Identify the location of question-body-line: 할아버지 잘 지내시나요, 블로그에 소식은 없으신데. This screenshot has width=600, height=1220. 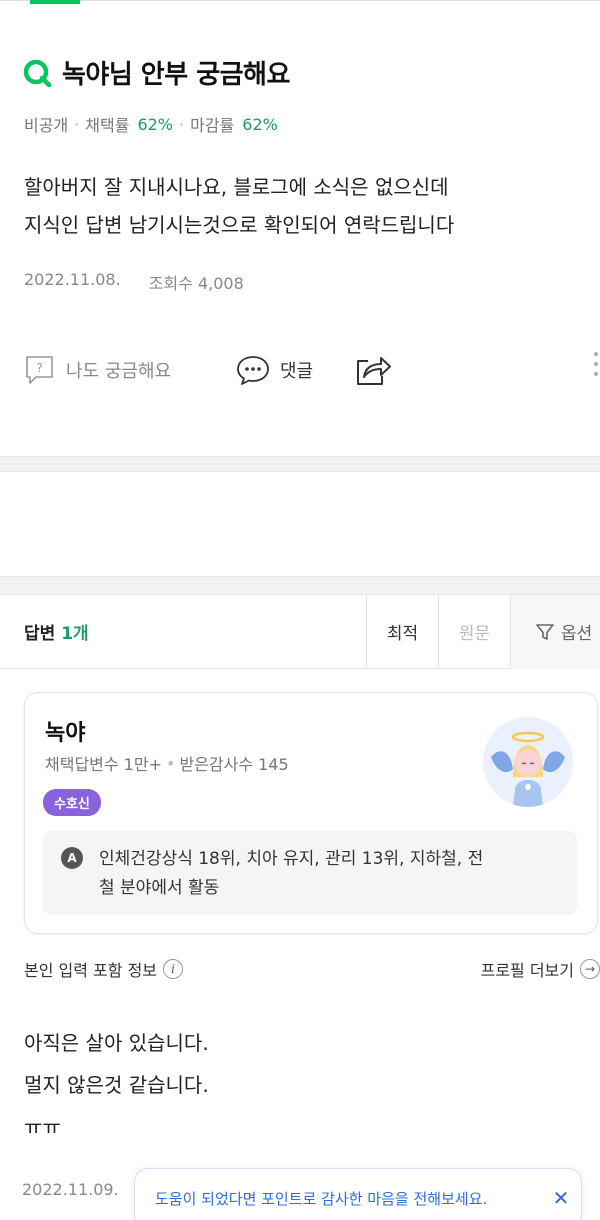
(236, 187).